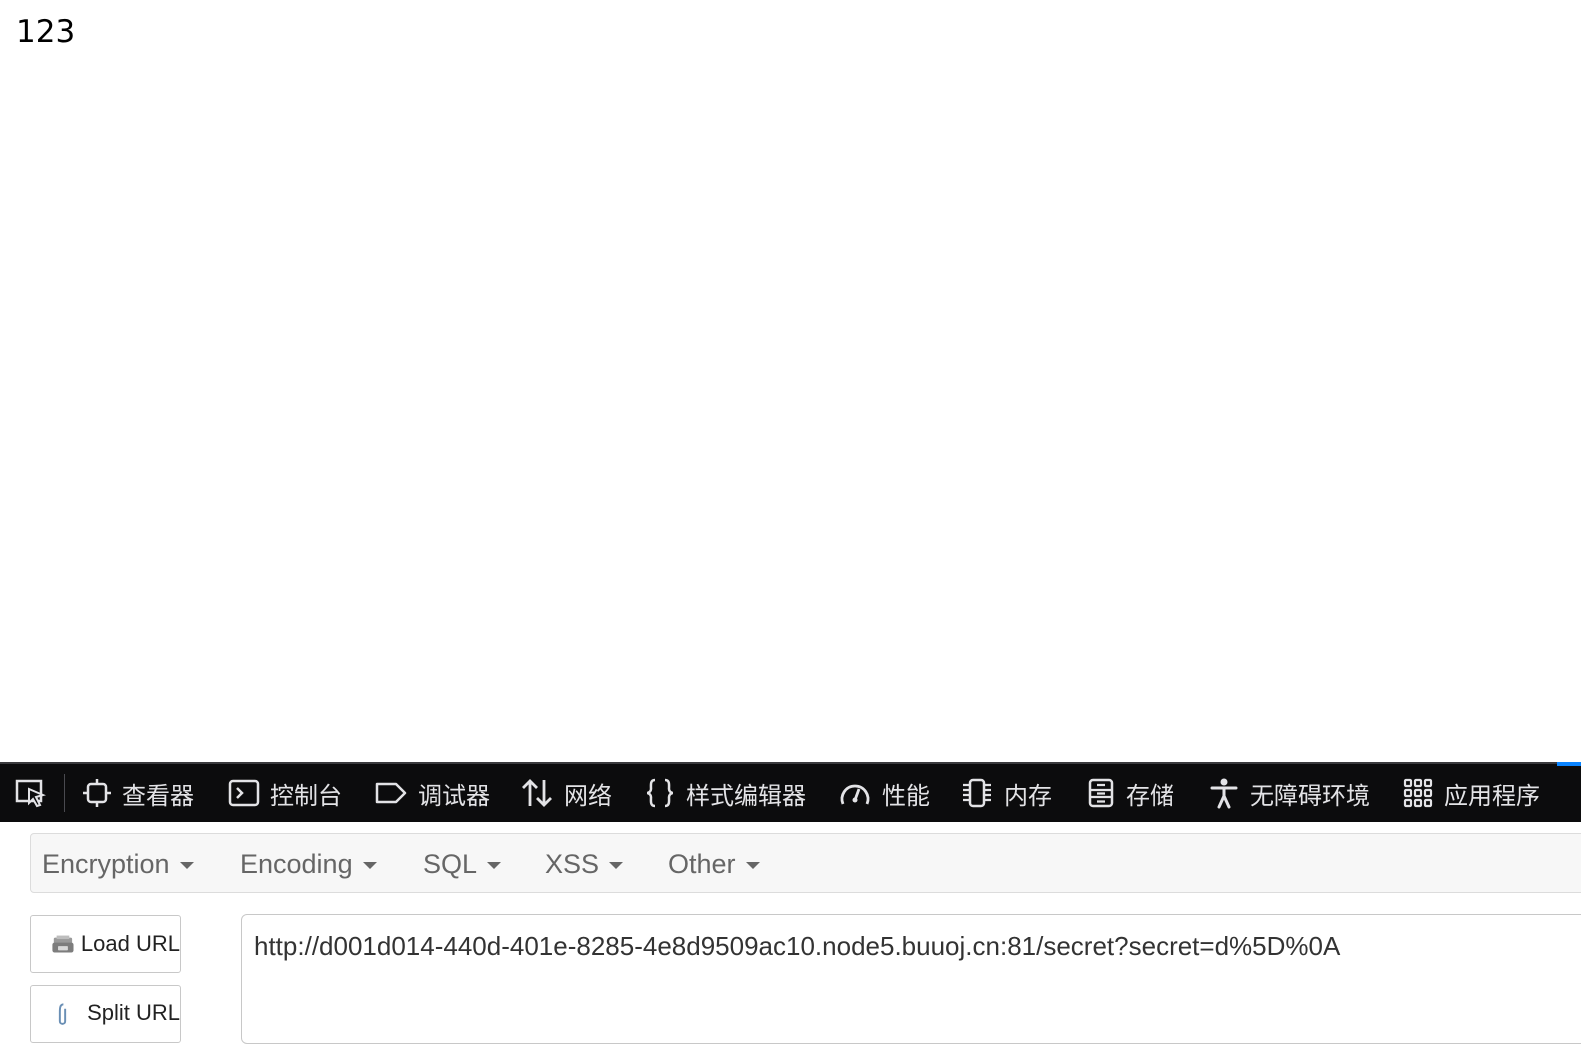 The image size is (1581, 1044). Describe the element at coordinates (572, 863) in the screenshot. I see `menu-label: XSS` at that location.